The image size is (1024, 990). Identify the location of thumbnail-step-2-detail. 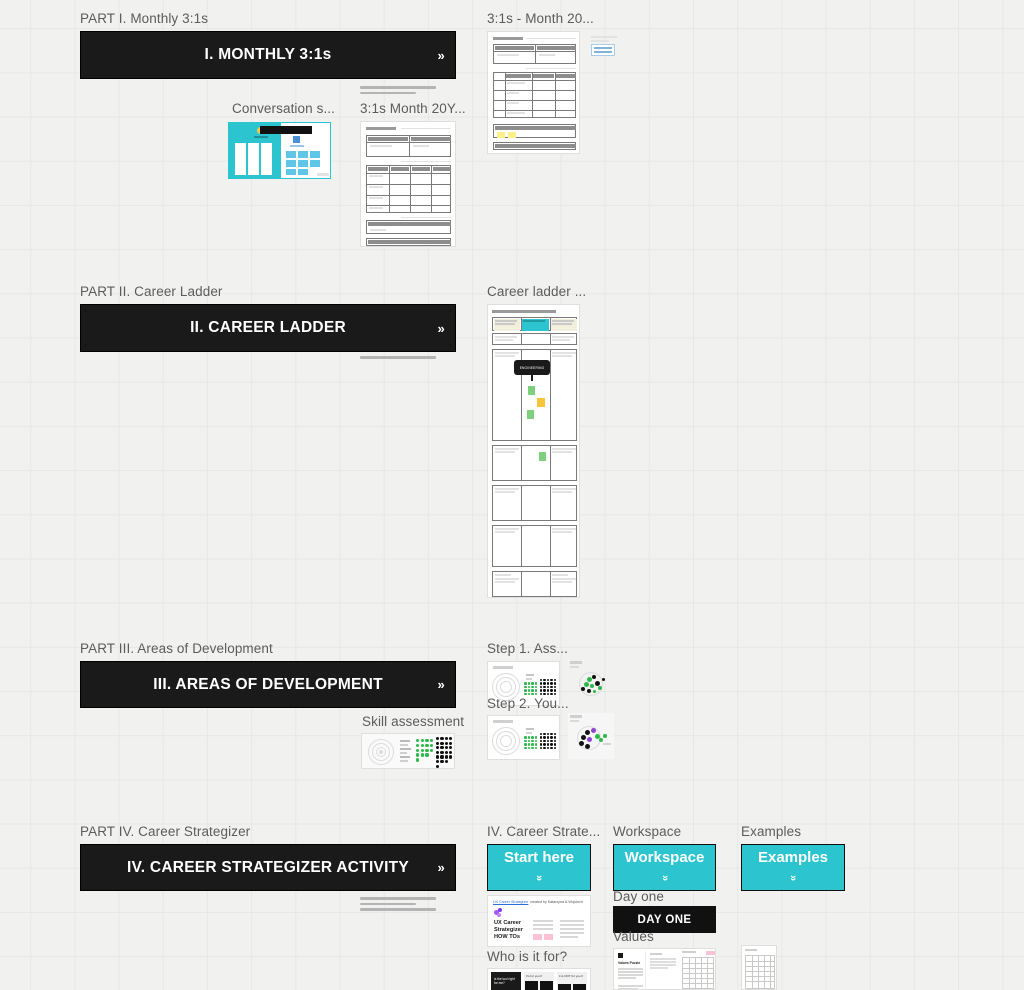
(591, 736).